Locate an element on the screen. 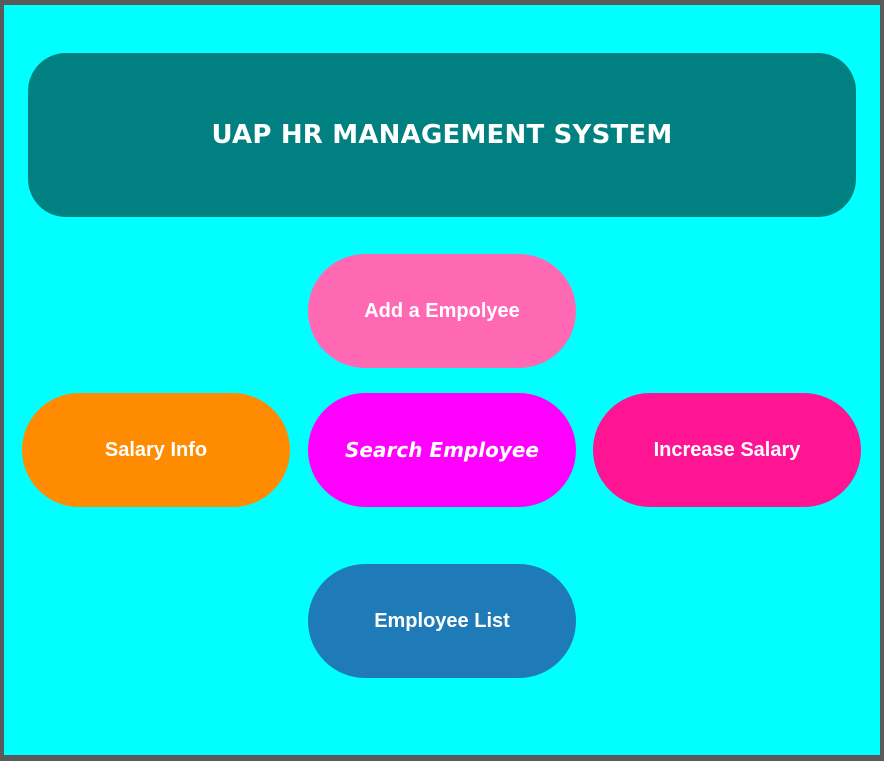  search-employee-button: Search Employee is located at coordinates (442, 450).